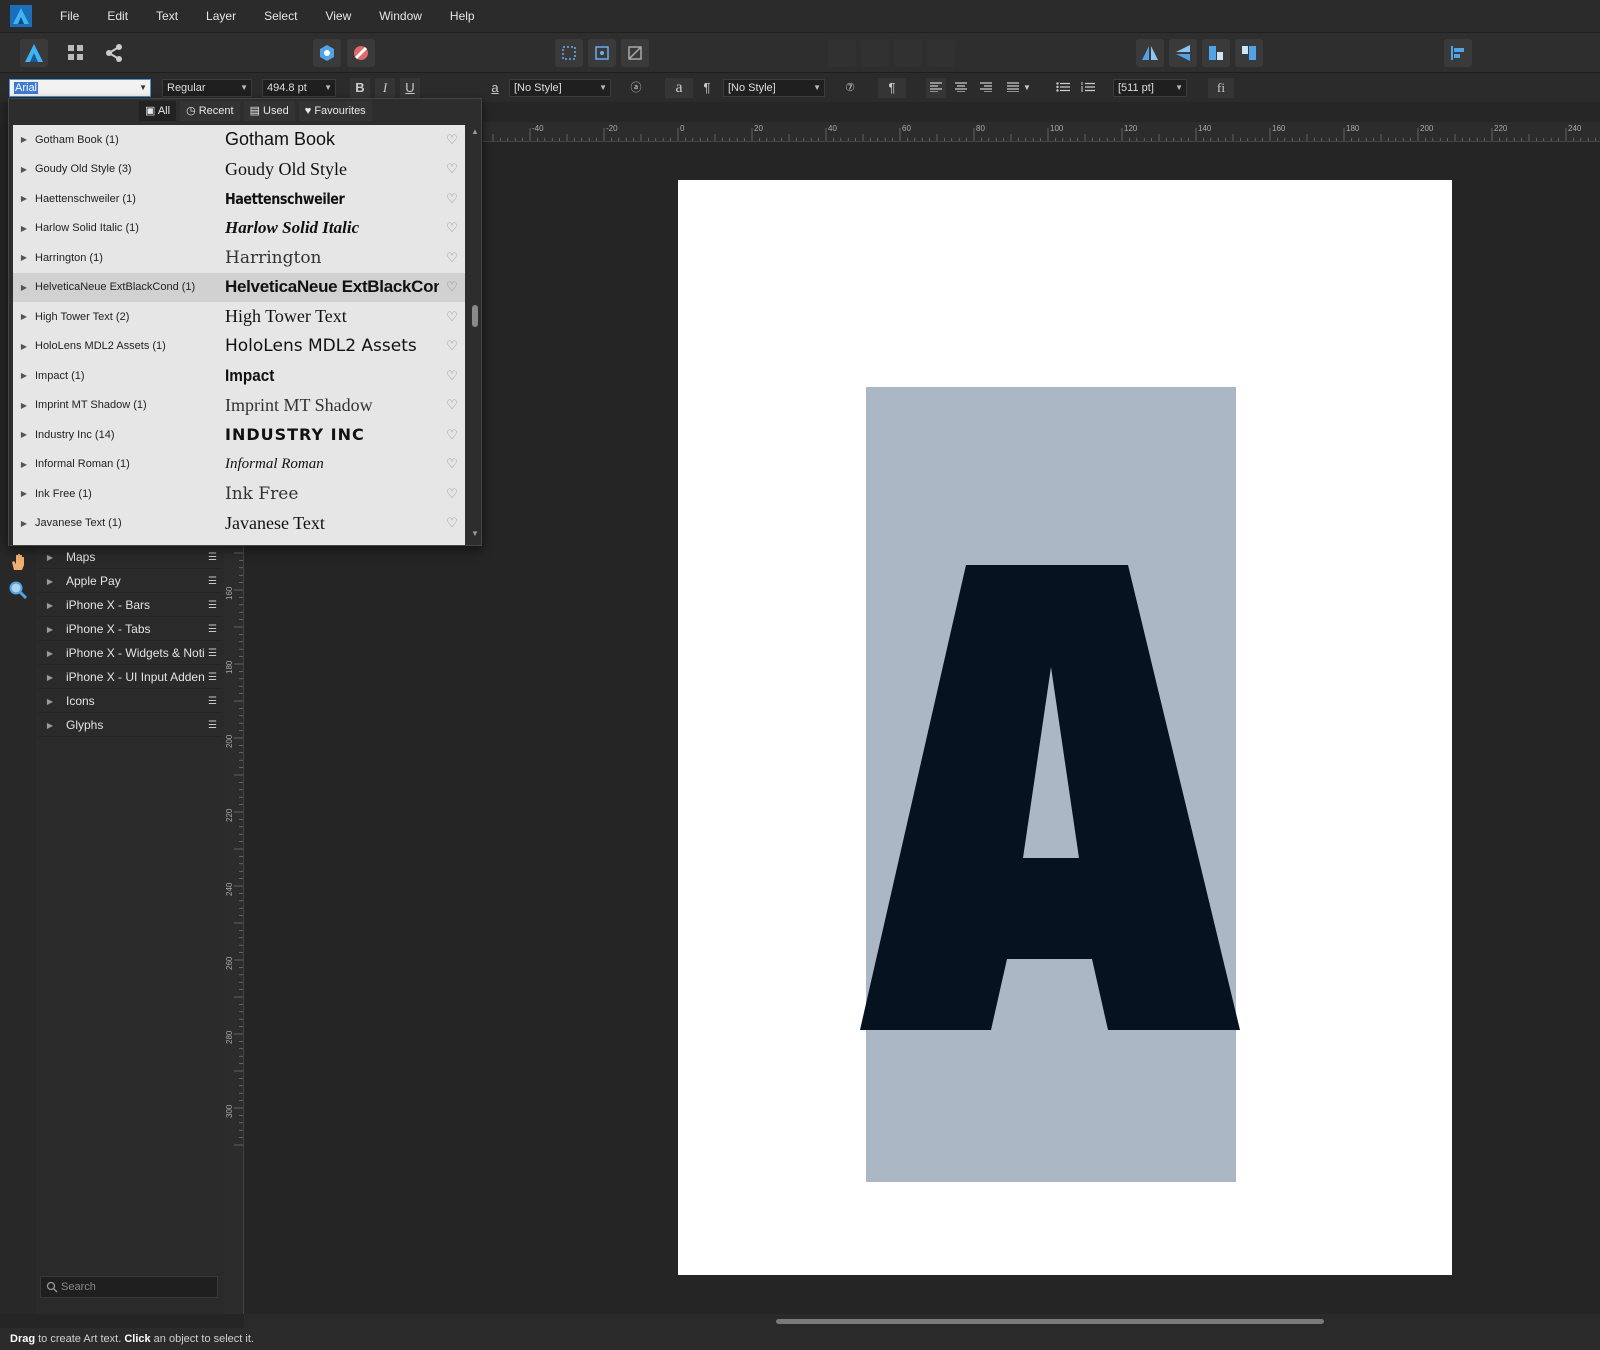 The height and width of the screenshot is (1350, 1600). Describe the element at coordinates (679, 88) in the screenshot. I see `character-panel-button: a` at that location.